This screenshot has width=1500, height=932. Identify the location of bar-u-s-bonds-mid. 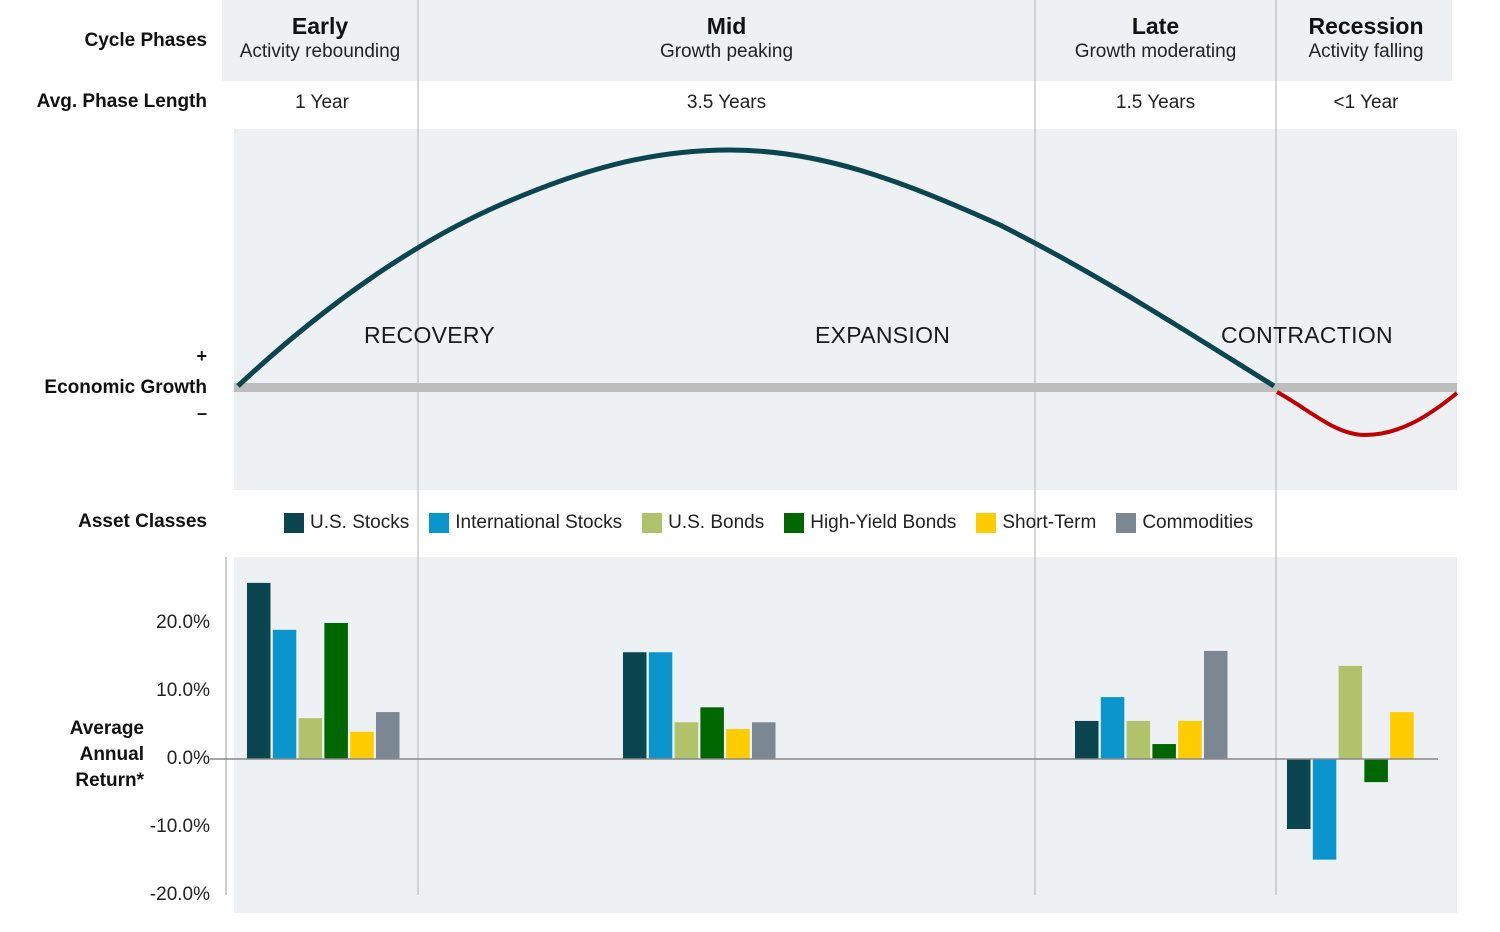
(686, 740).